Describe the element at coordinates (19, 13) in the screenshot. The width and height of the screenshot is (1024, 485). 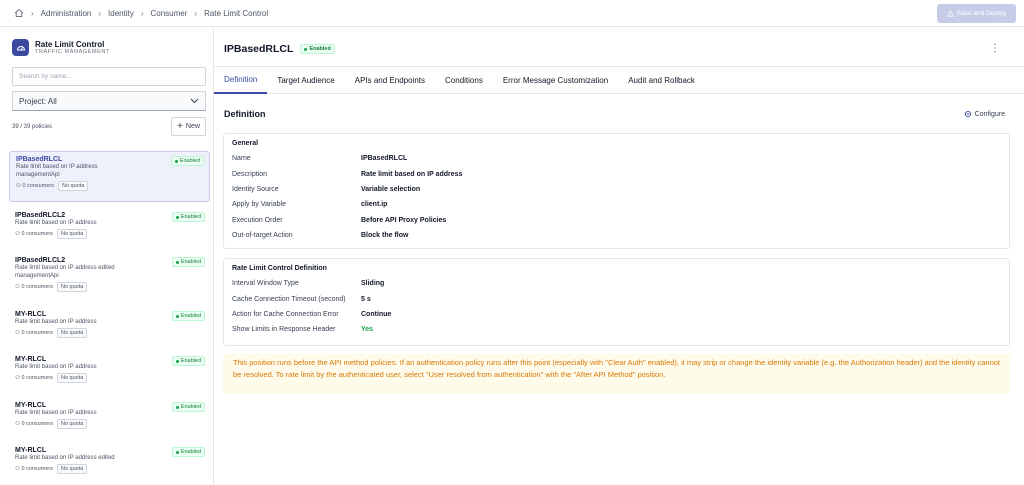
I see `home-icon` at that location.